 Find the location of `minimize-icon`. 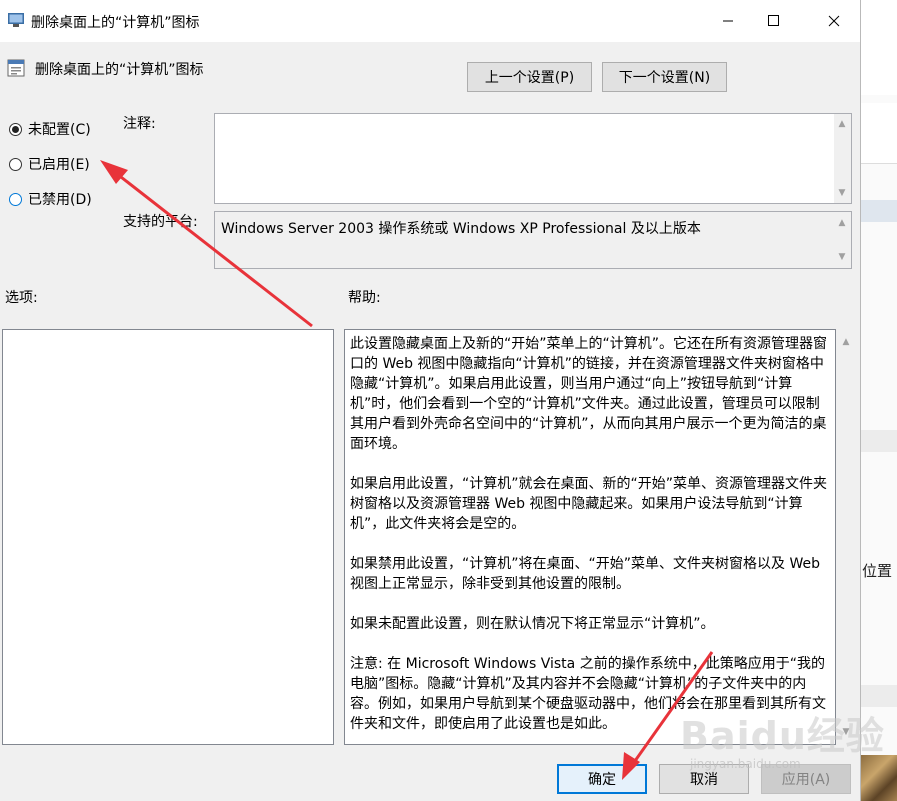

minimize-icon is located at coordinates (728, 21).